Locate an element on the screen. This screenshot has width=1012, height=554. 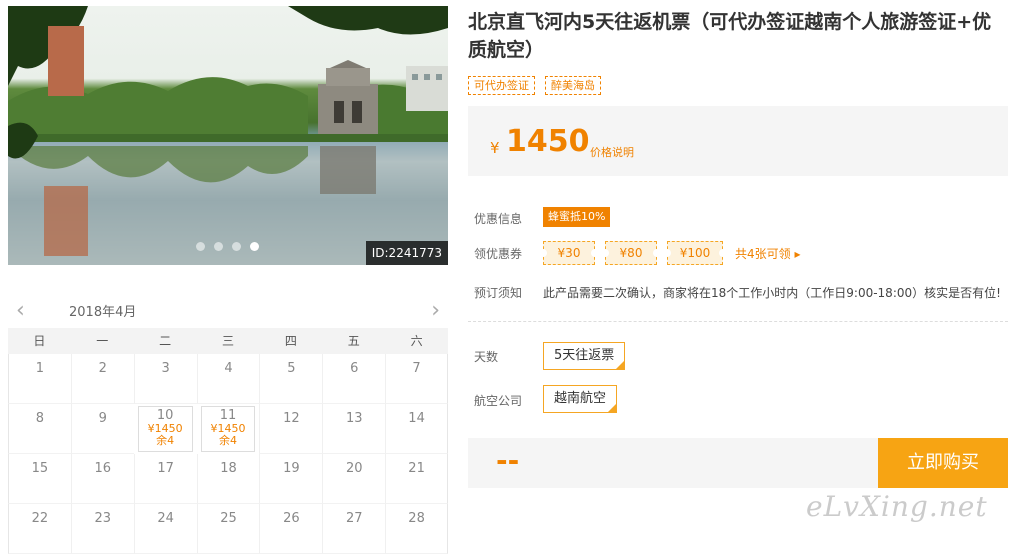
calendar-day: 27 is located at coordinates (354, 529).